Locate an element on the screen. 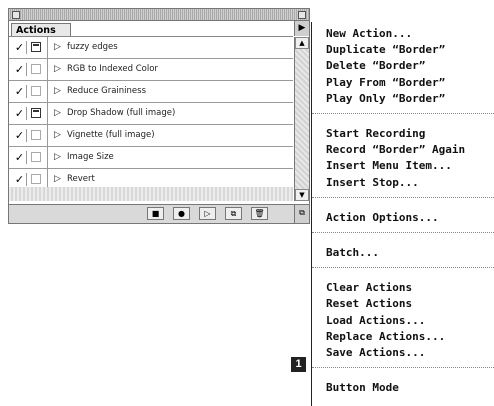 This screenshot has height=406, width=494. new-set-button: ⧉ is located at coordinates (233, 213).